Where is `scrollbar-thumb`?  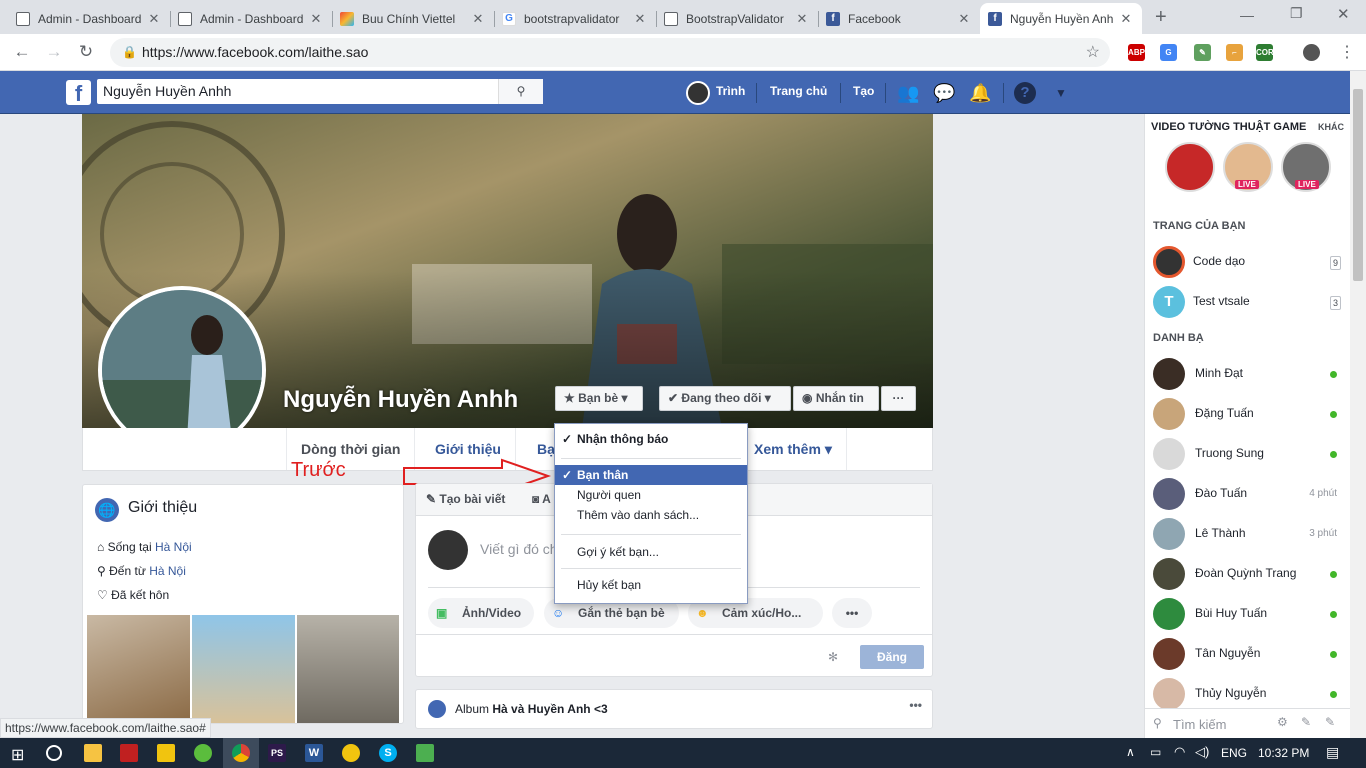 scrollbar-thumb is located at coordinates (1358, 185).